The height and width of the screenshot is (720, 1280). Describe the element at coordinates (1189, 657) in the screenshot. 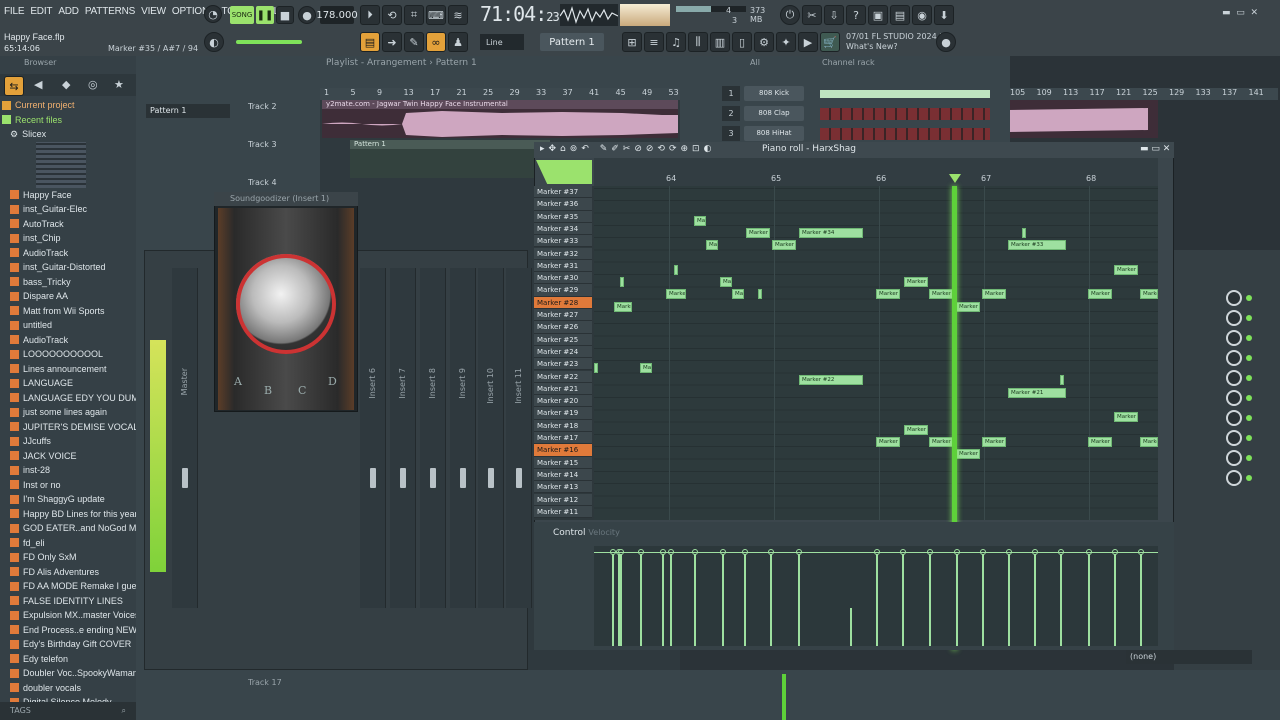

I see `target-field: (none)` at that location.